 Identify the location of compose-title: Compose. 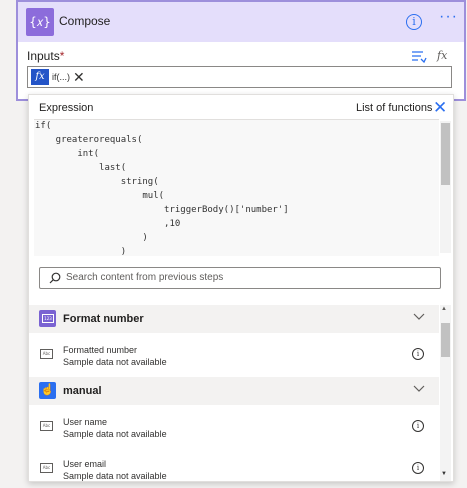
(84, 21).